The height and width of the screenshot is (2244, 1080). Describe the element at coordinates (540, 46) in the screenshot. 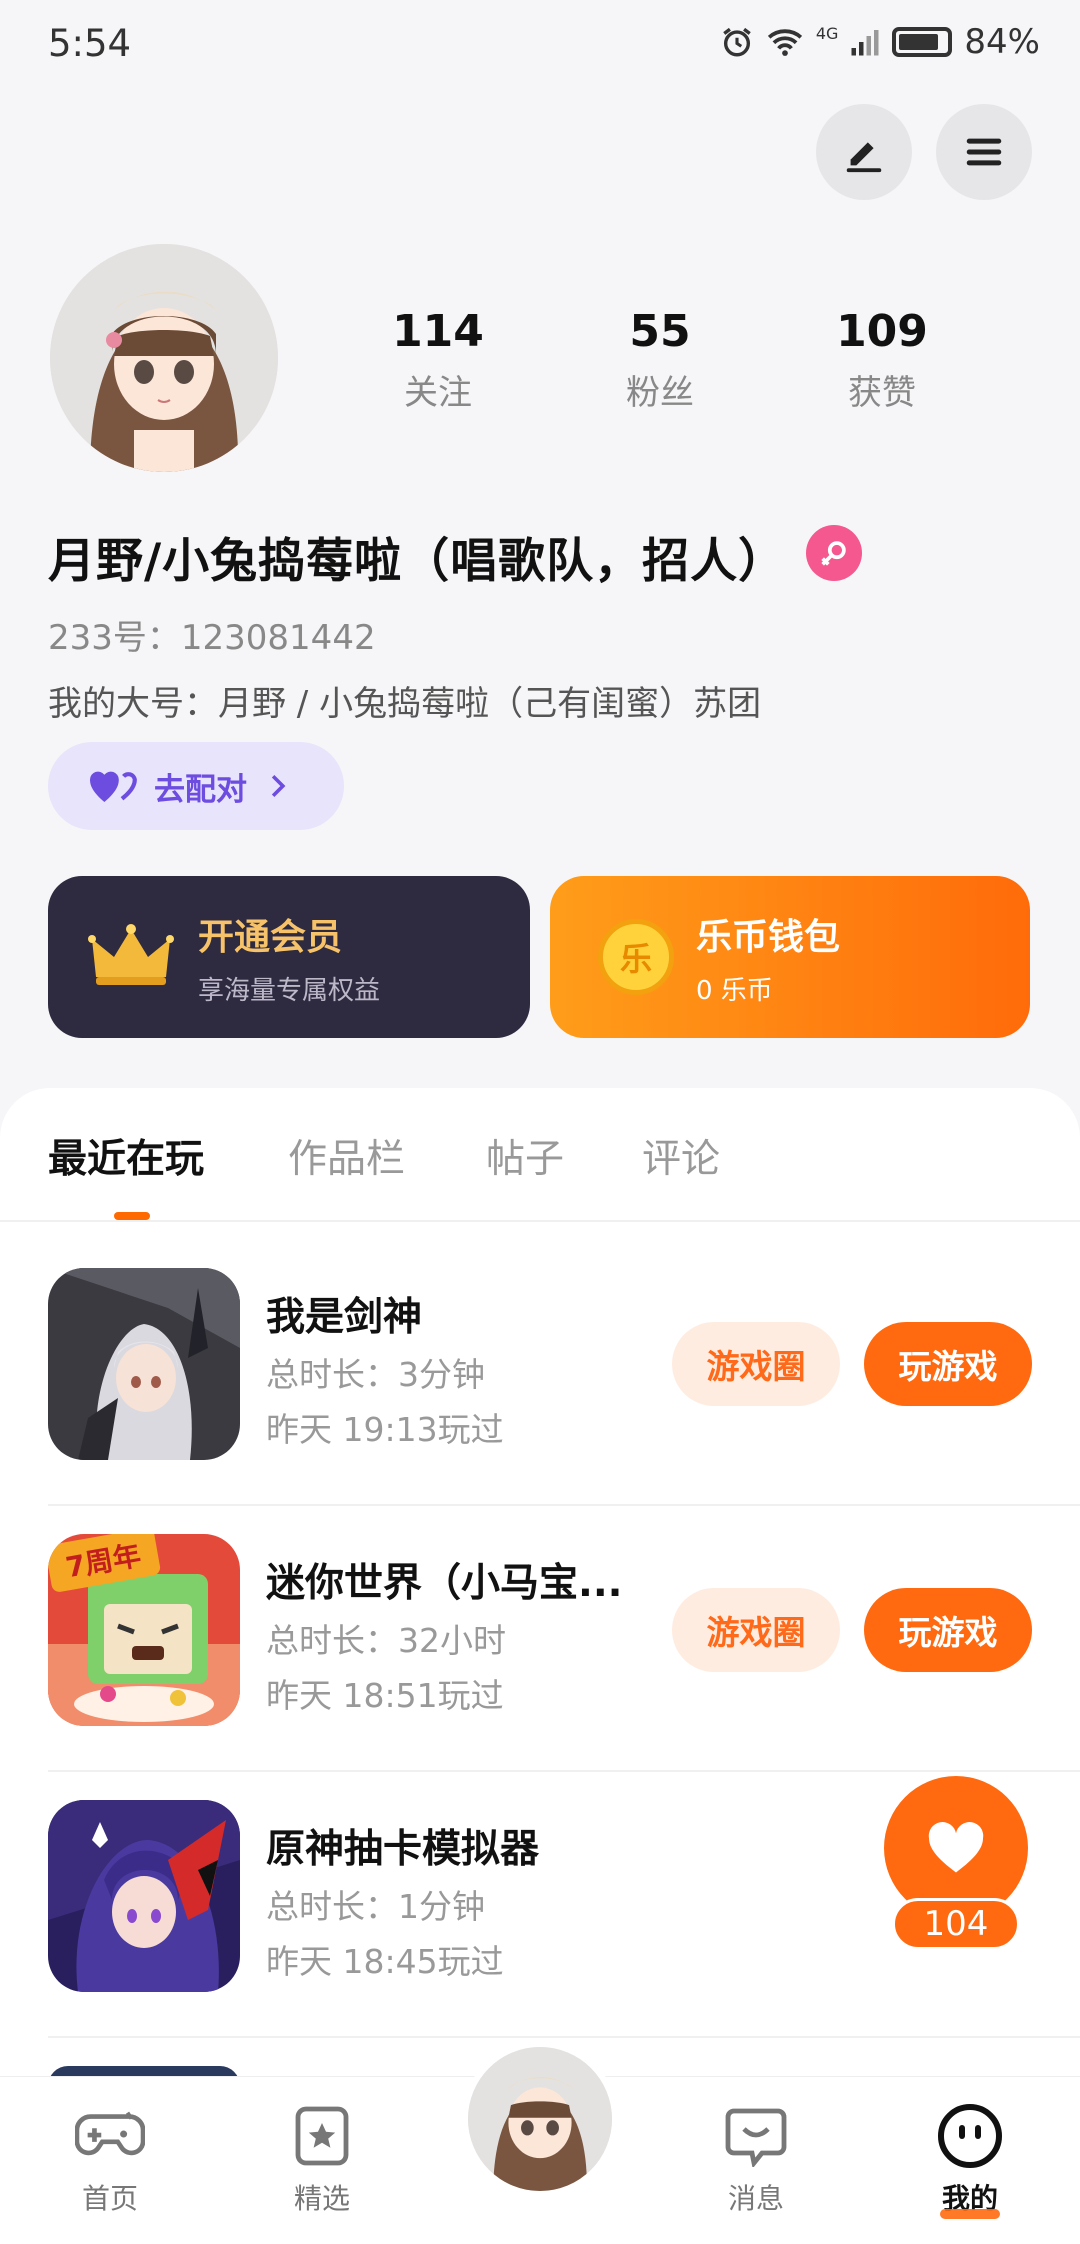

I see `status-bar: 5:54 4G 84%` at that location.